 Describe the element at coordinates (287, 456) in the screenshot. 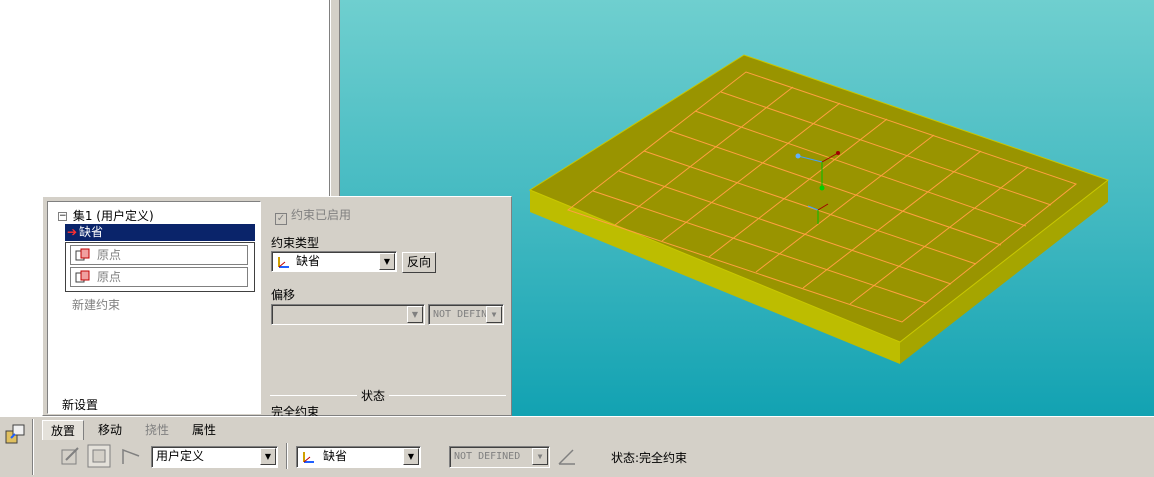

I see `toolbar-separator` at that location.